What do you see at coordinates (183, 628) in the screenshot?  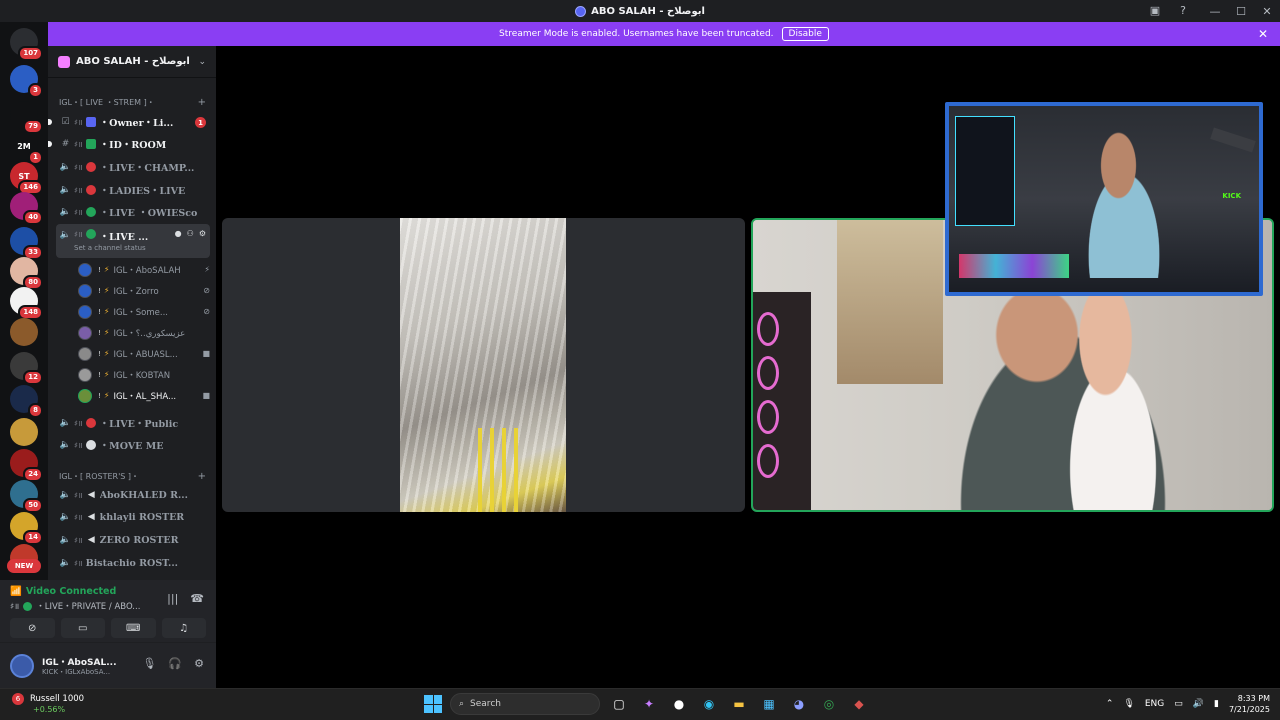 I see `soundboard-button: ♫` at bounding box center [183, 628].